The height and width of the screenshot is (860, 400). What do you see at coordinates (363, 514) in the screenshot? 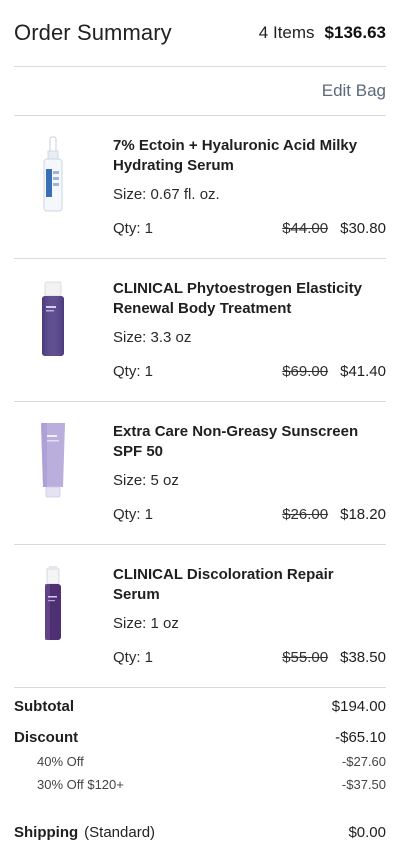
I see `sale-price: $18.20` at bounding box center [363, 514].